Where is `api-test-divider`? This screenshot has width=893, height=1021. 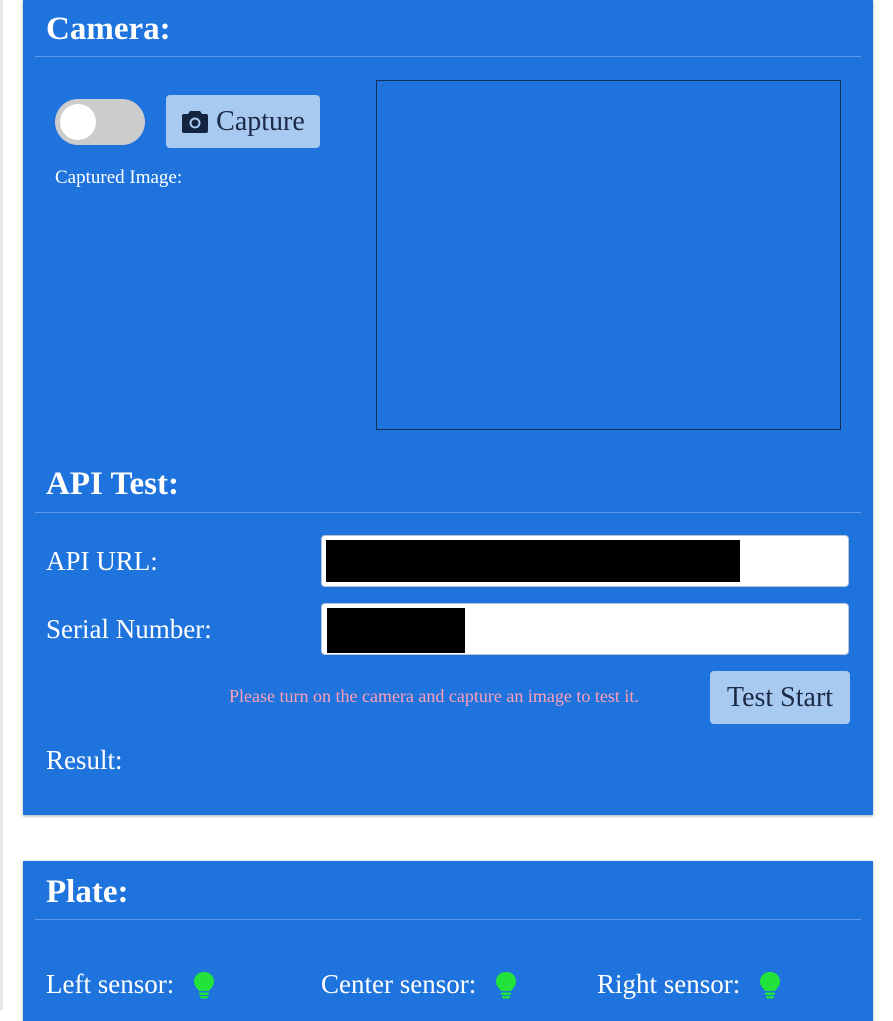
api-test-divider is located at coordinates (448, 512).